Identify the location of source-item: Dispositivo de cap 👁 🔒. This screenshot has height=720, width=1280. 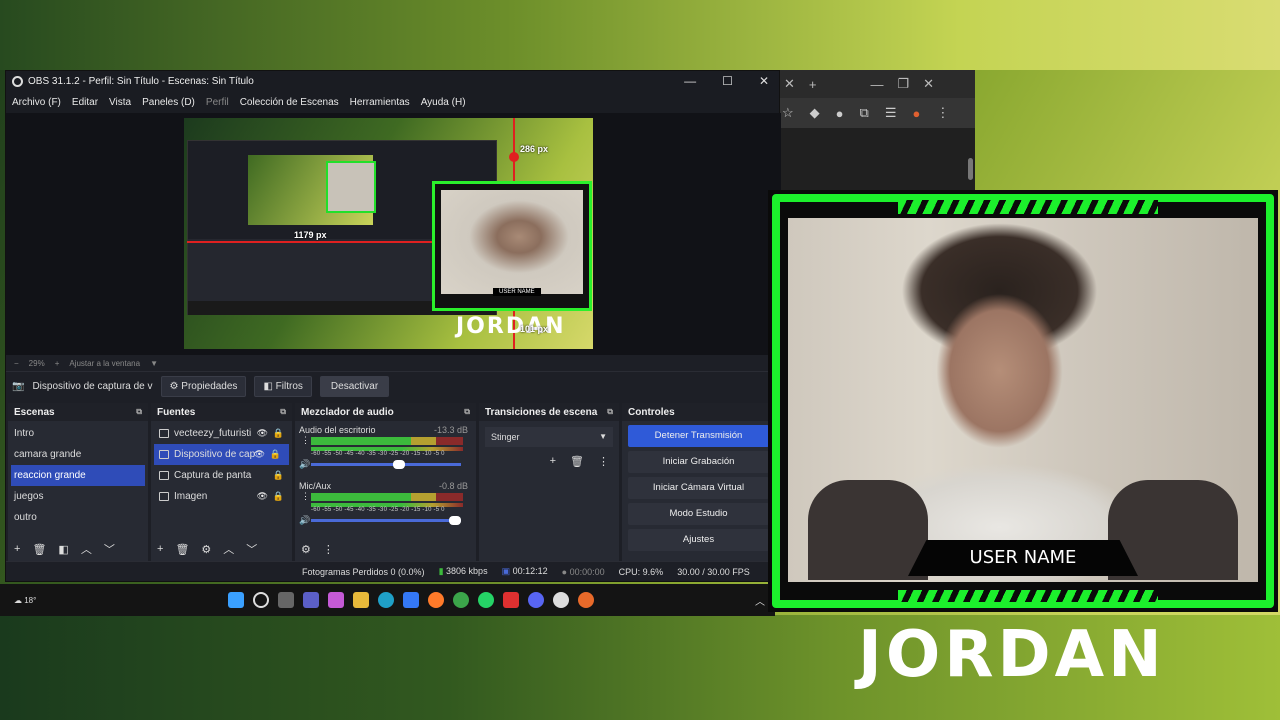
(221, 454).